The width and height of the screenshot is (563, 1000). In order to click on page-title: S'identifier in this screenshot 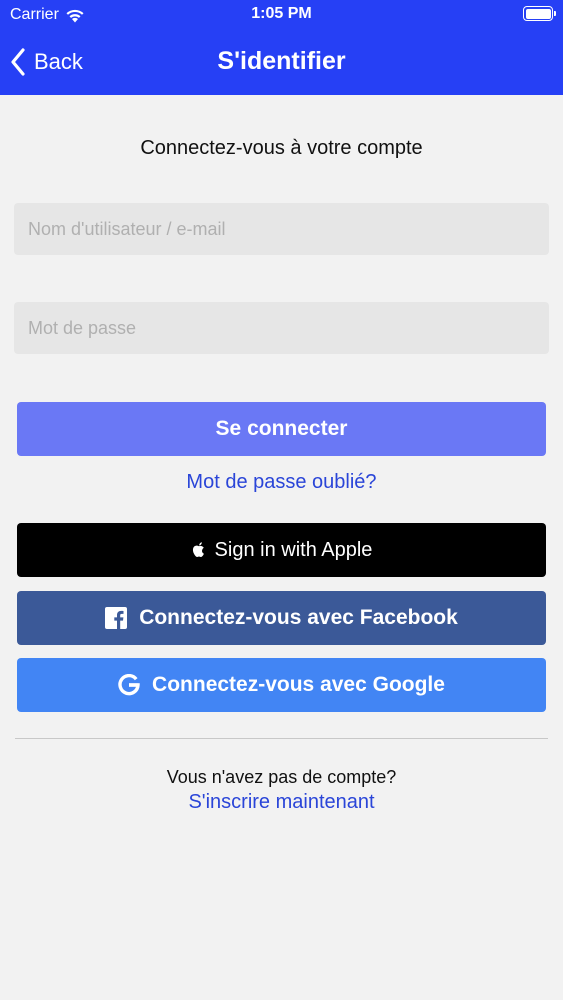, I will do `click(281, 61)`.